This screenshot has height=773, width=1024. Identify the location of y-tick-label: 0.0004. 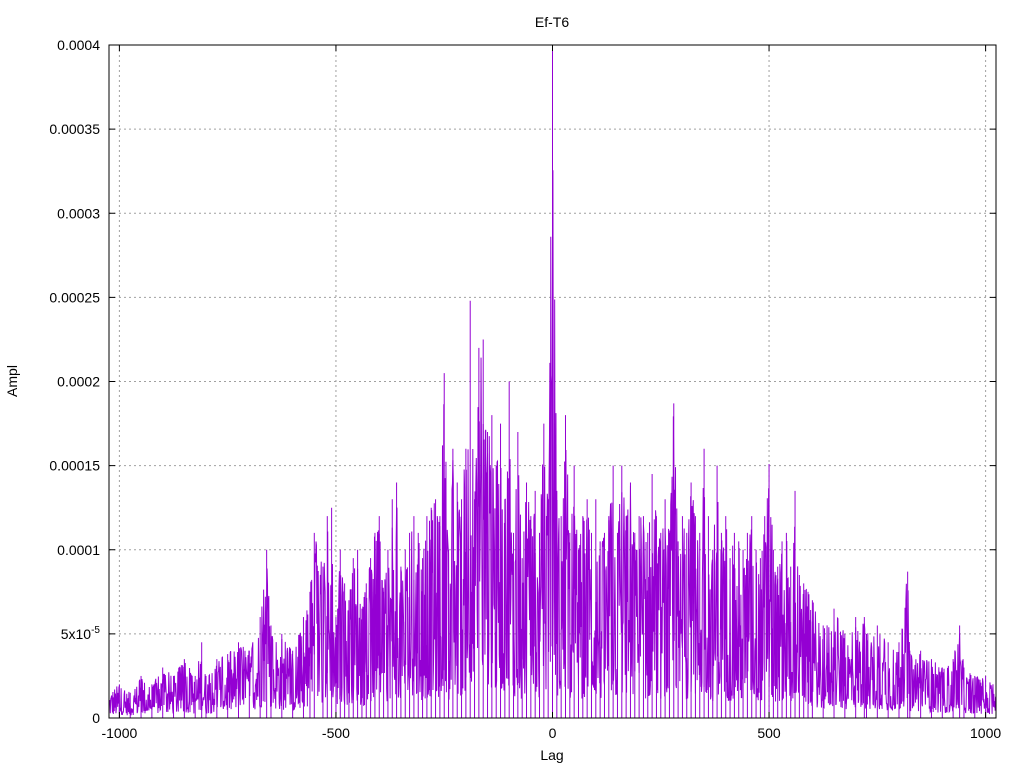
(78, 45).